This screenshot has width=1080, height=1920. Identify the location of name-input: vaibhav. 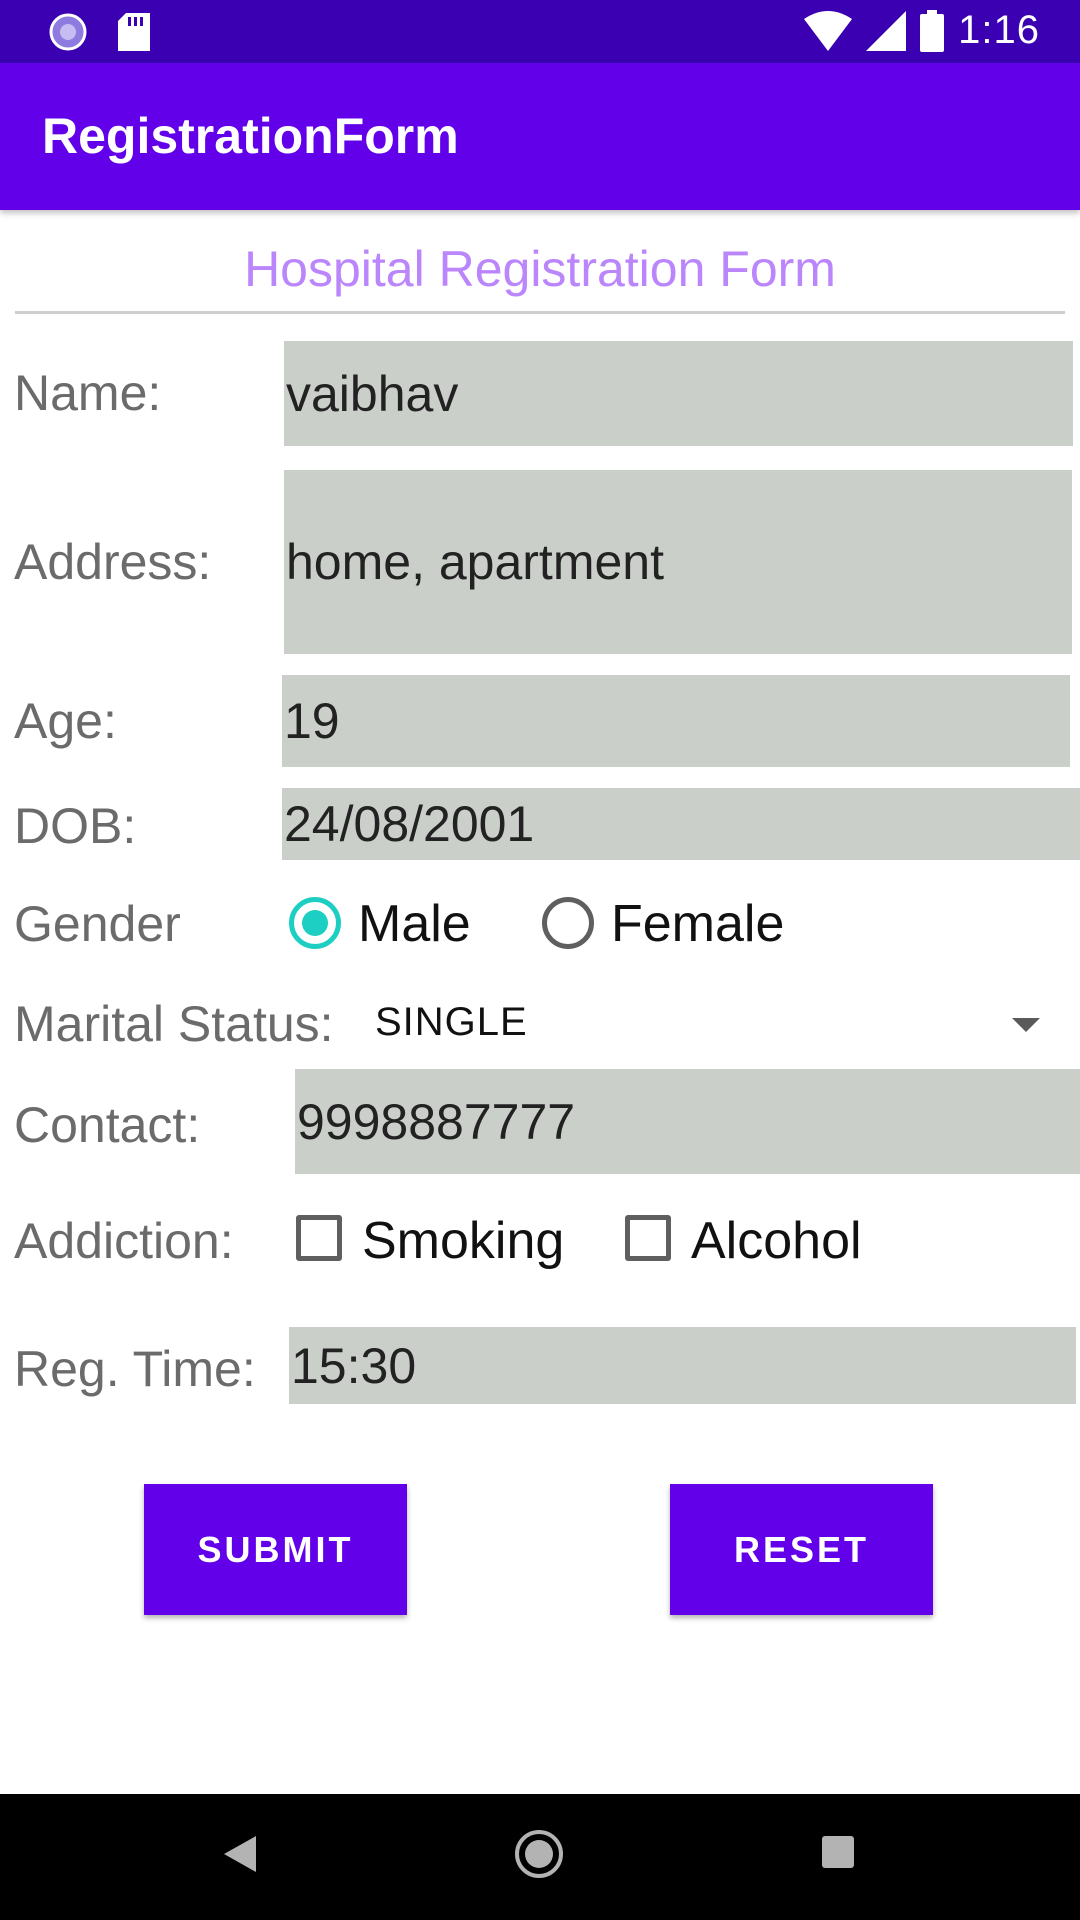
(678, 393).